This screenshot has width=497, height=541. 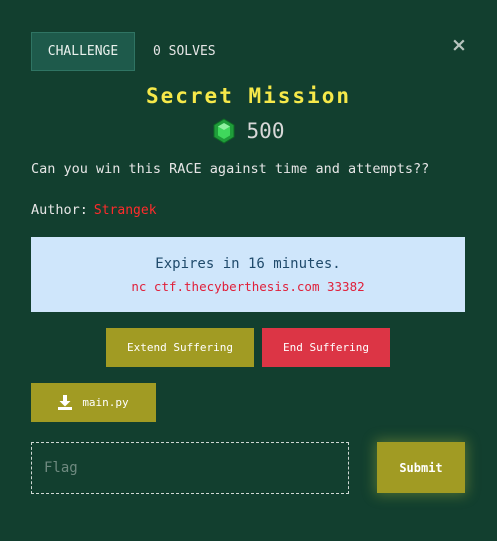 I want to click on extend-suffering-button: Extend Suffering, so click(x=180, y=347).